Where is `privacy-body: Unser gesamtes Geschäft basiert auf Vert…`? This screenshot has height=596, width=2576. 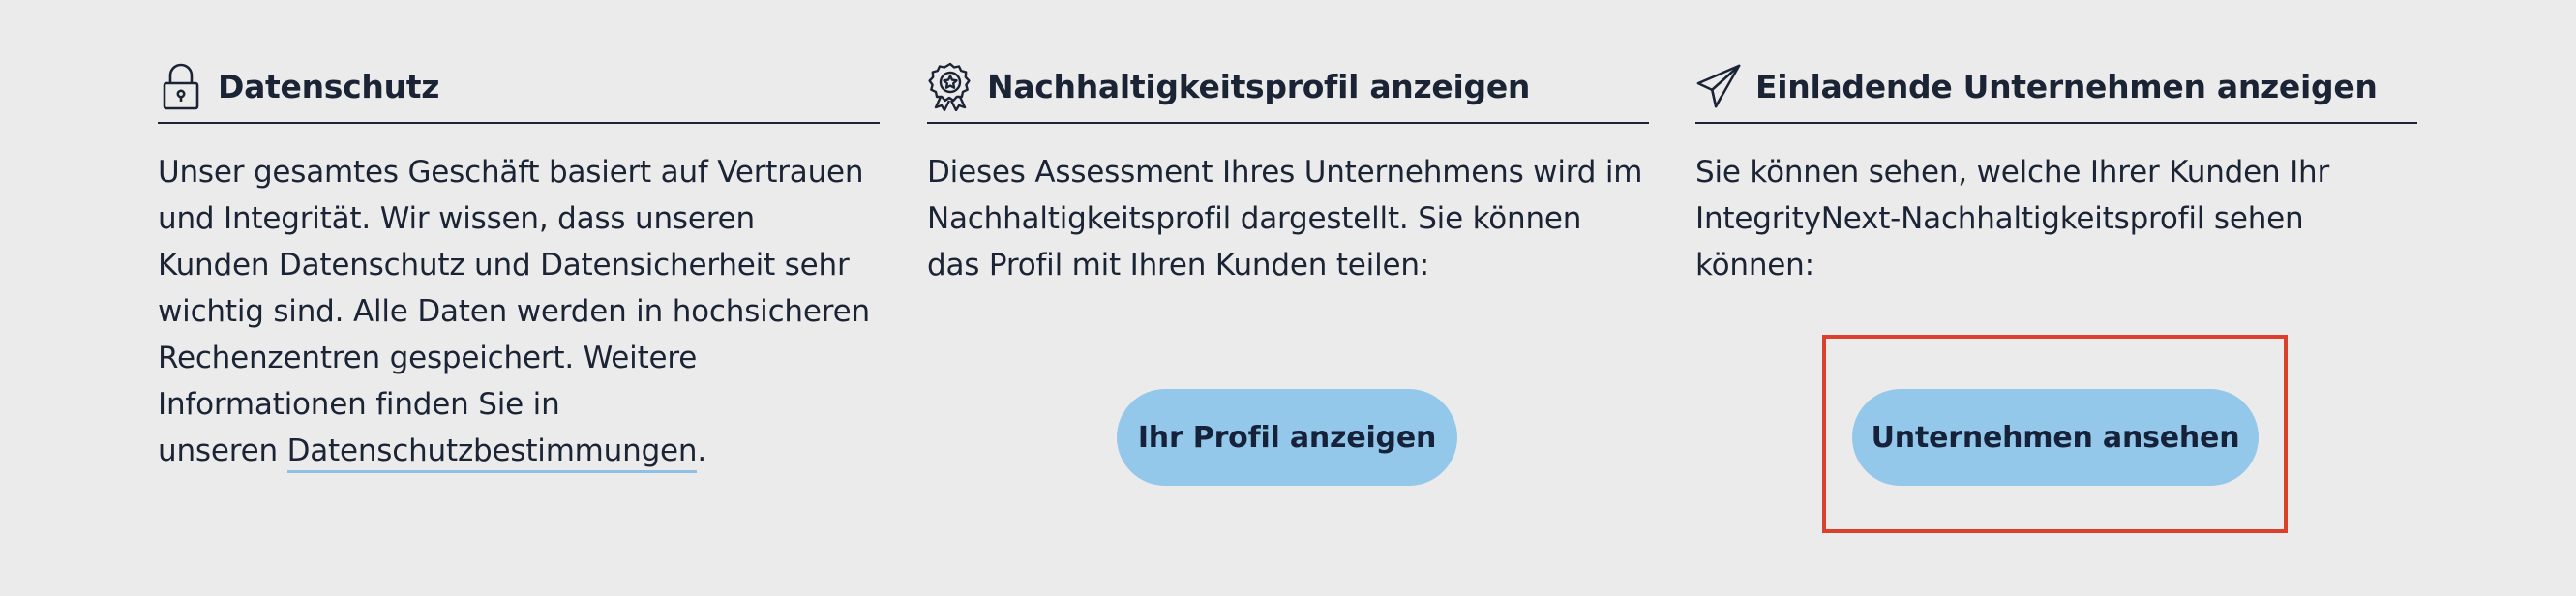
privacy-body: Unser gesamtes Geschäft basiert auf Vert… is located at coordinates (514, 312).